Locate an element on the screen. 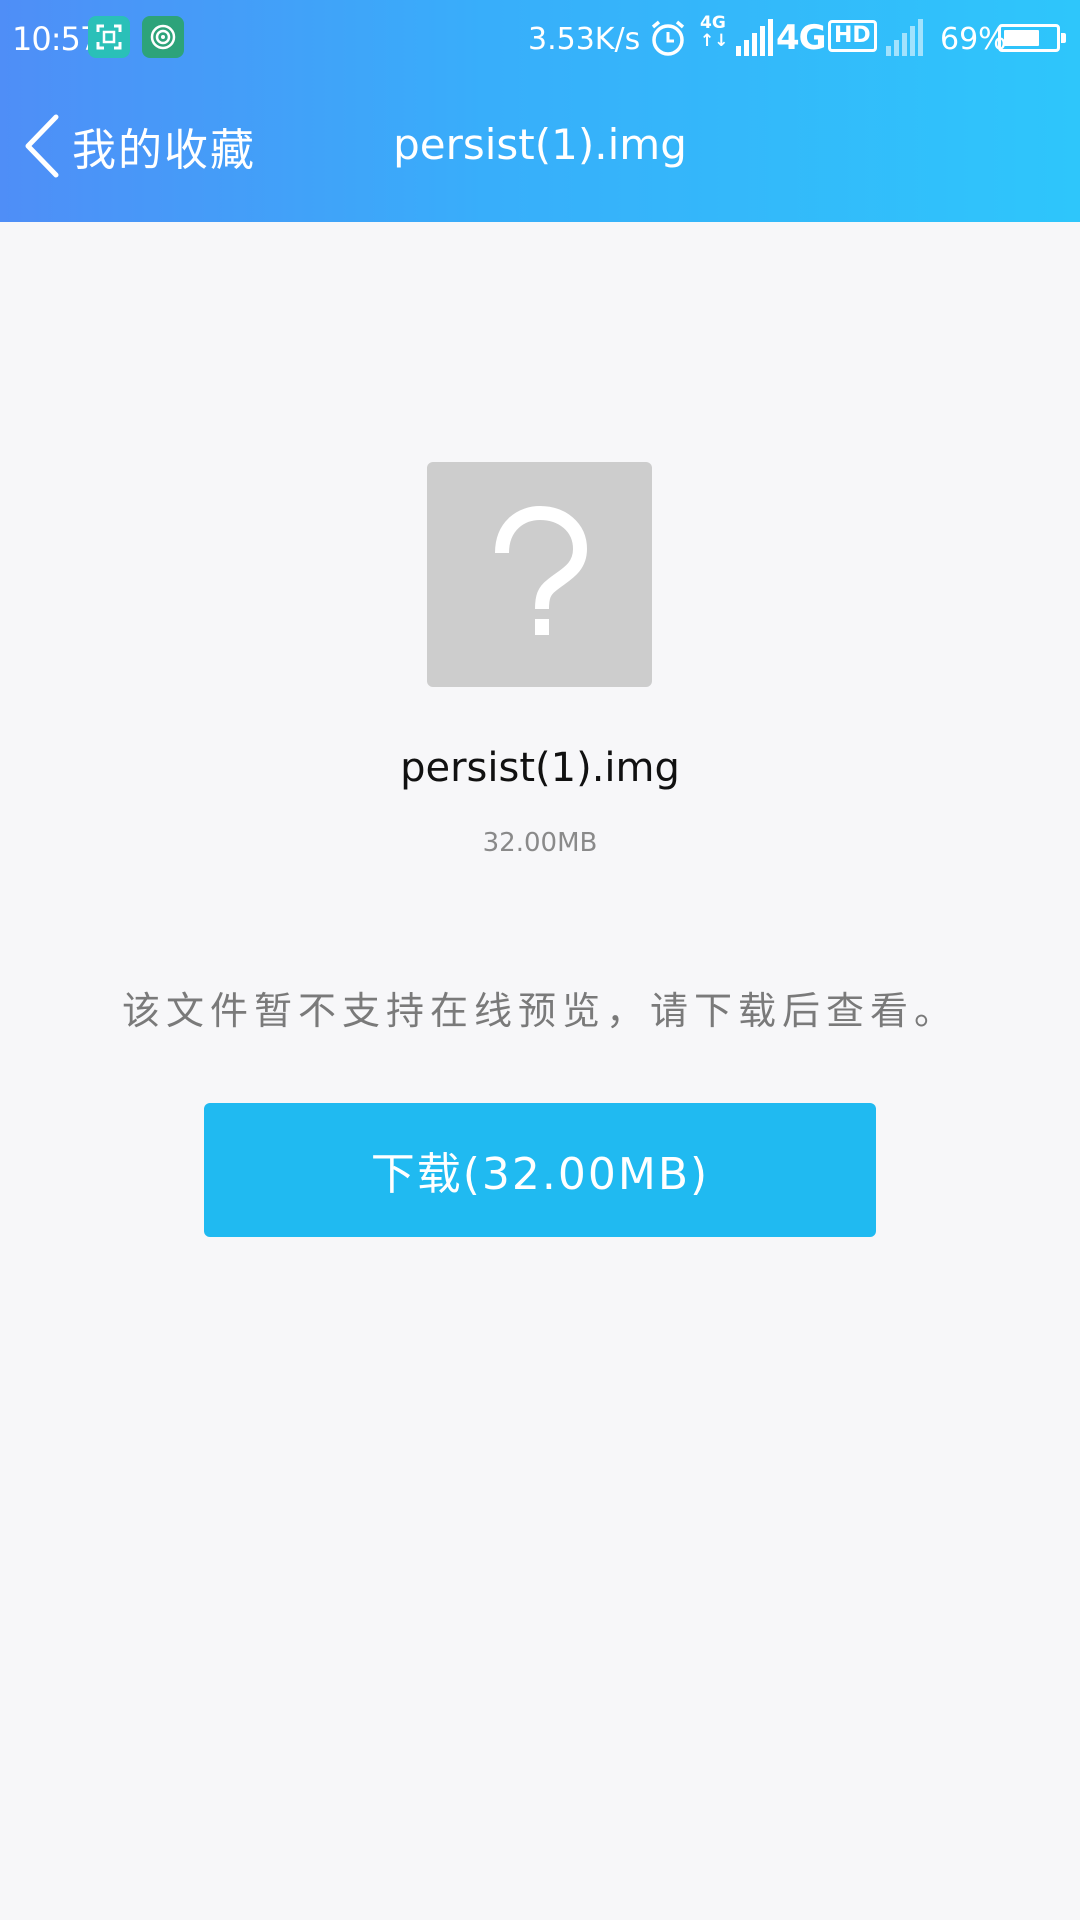 The width and height of the screenshot is (1080, 1920). preview-unsupported-notice: 该文件暂不支持在线预览，请下载后查看。 is located at coordinates (539, 1011).